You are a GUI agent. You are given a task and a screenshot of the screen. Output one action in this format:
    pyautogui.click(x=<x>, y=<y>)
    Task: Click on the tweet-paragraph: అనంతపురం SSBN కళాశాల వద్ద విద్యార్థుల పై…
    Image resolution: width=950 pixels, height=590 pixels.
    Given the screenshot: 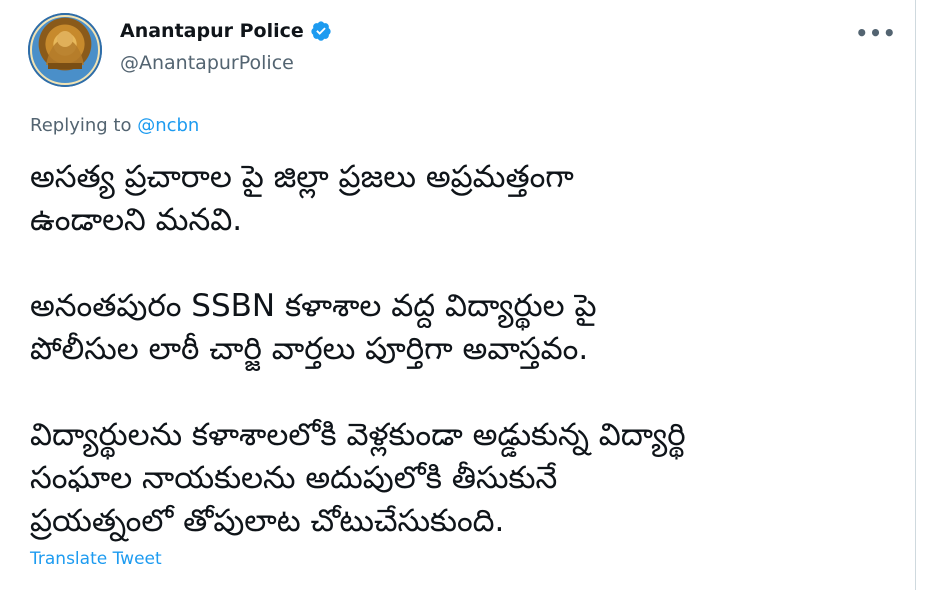 What is the action you would take?
    pyautogui.click(x=313, y=327)
    